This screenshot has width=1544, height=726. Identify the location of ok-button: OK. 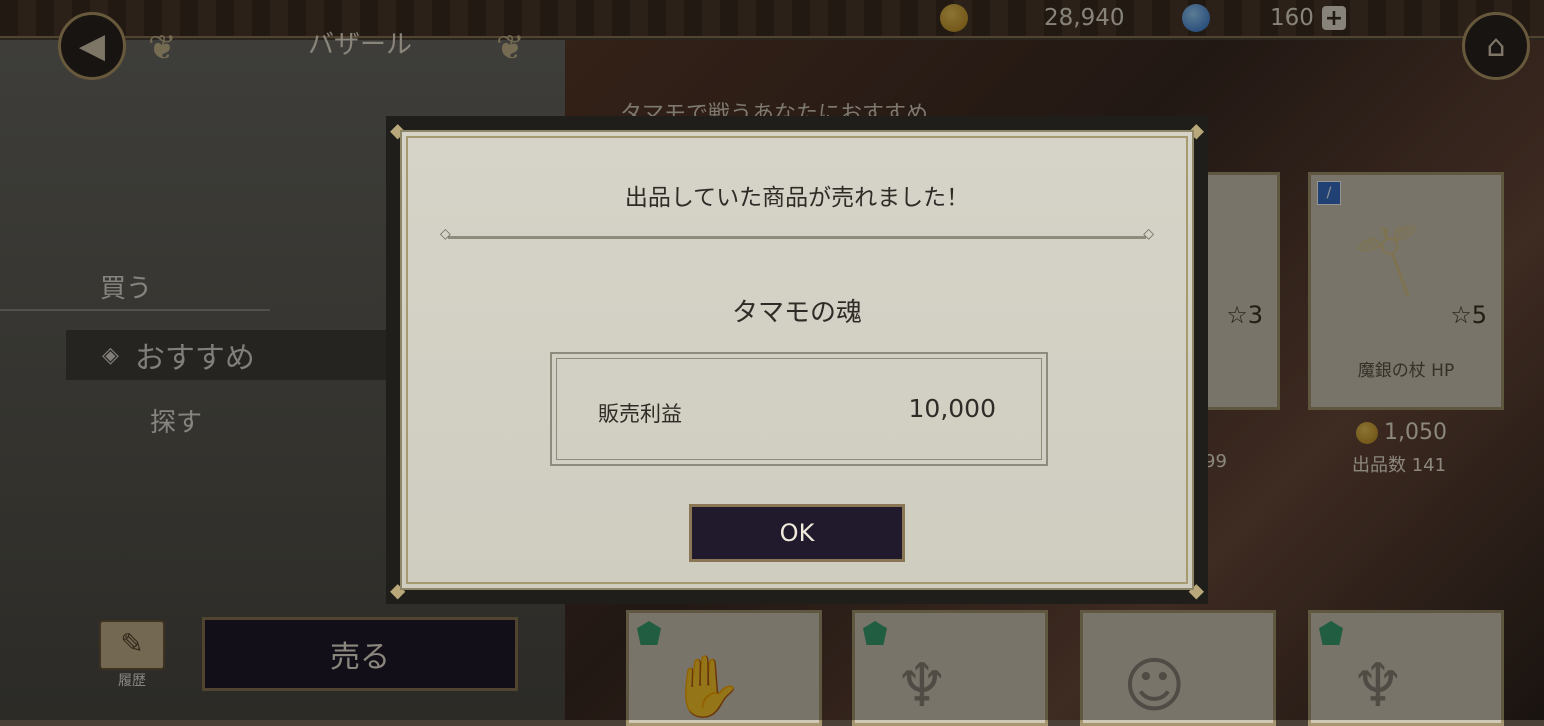
(797, 533).